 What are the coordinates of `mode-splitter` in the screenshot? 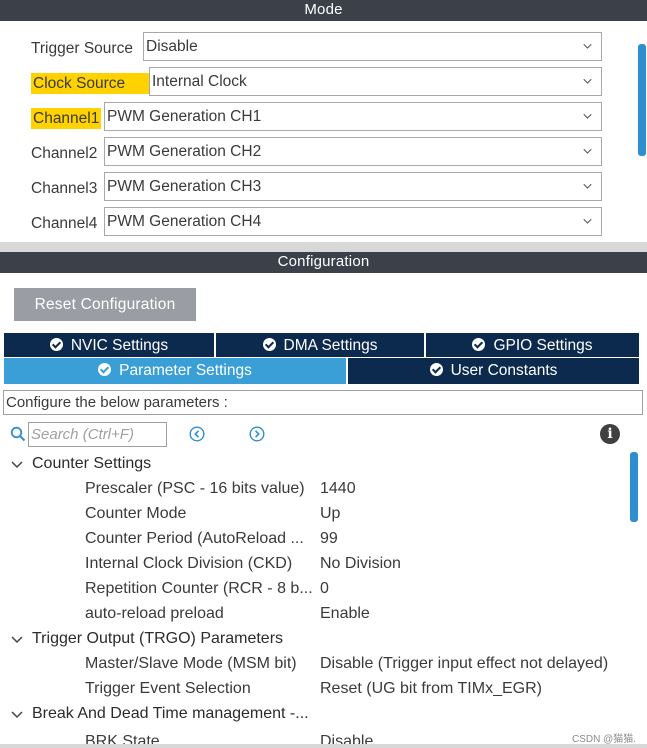 It's located at (323, 247).